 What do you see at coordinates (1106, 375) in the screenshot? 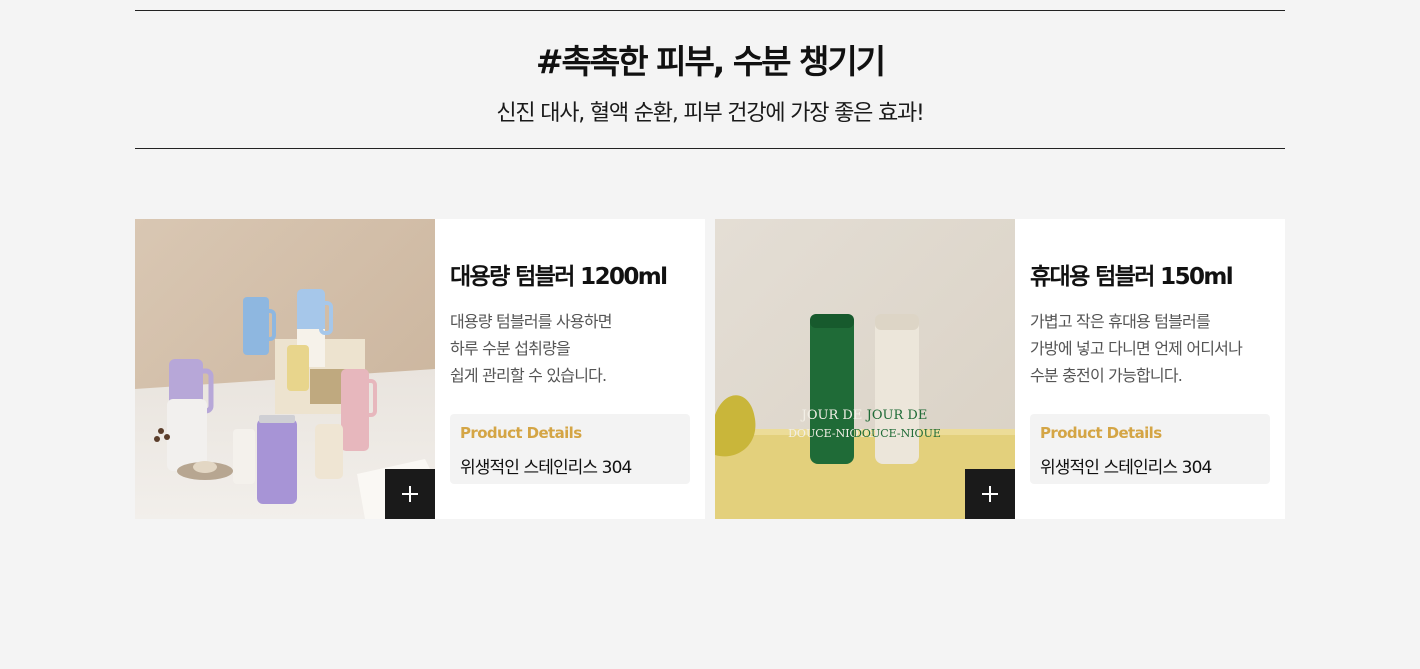
I see `description-line: 수분 충전이 가능합니다.` at bounding box center [1106, 375].